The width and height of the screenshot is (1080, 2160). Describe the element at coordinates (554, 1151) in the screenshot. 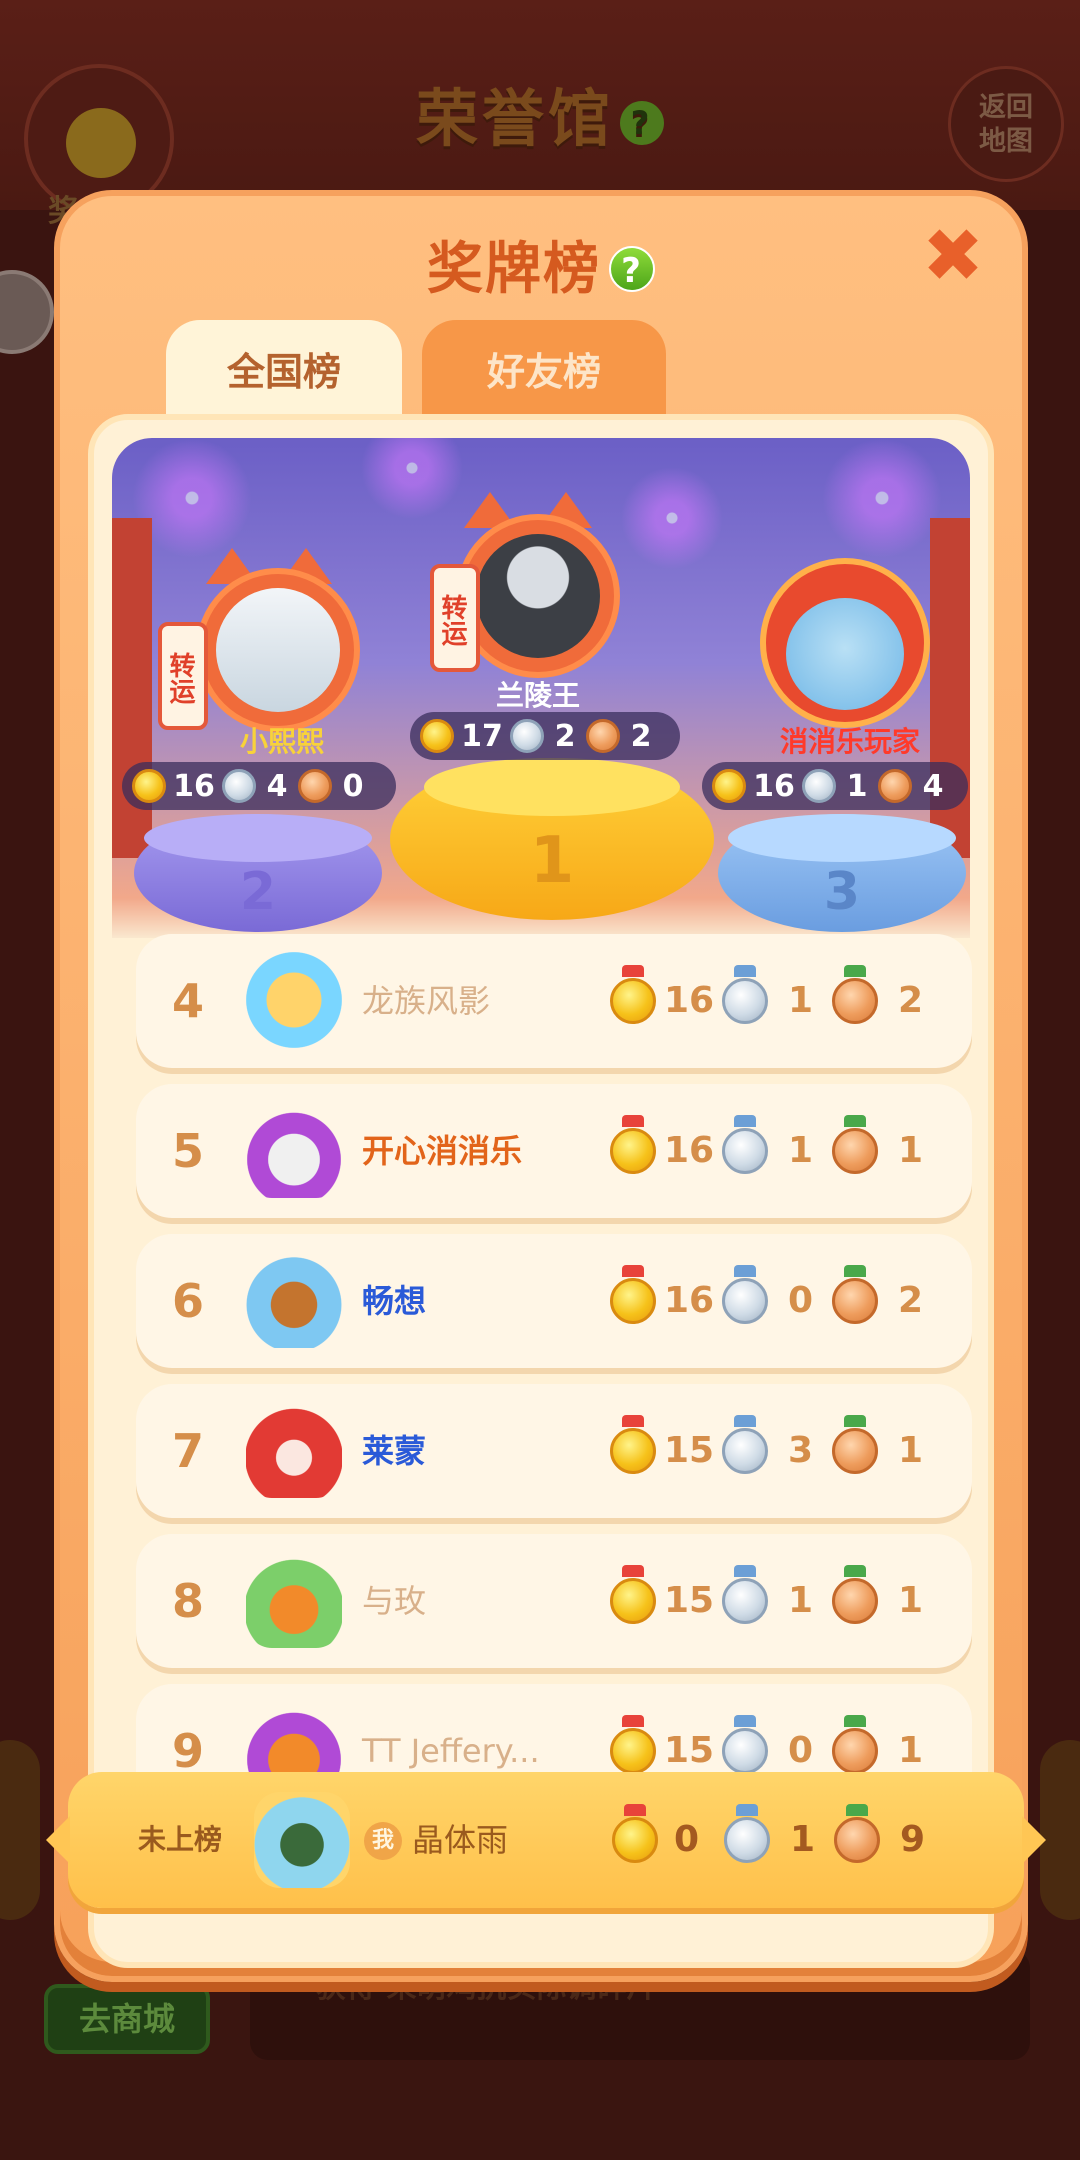

I see `leaderboard-row: 5 开心消消乐 16 1 1` at that location.